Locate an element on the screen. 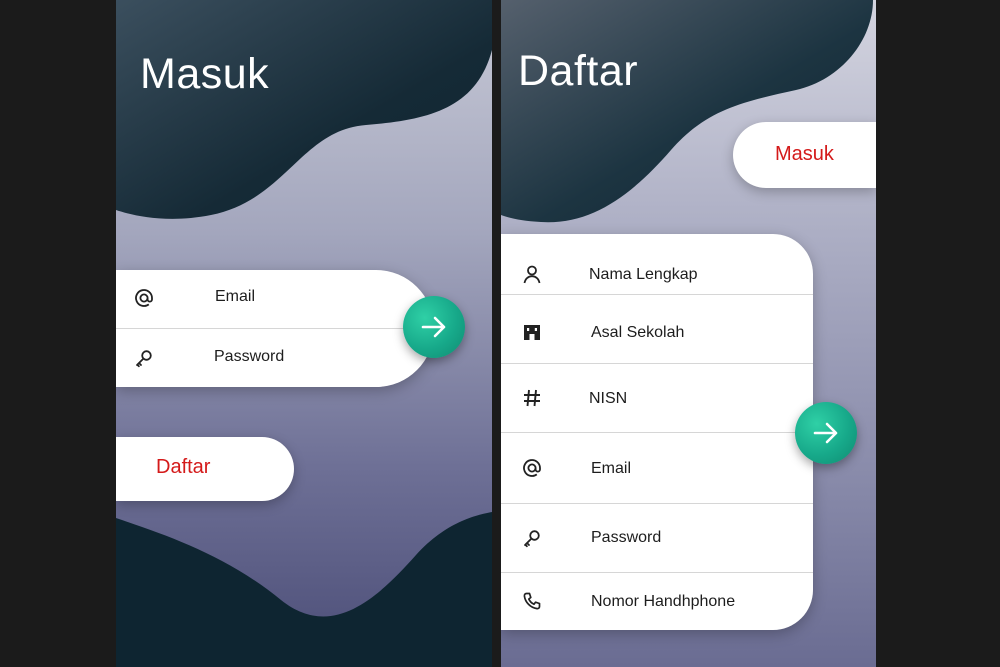 This screenshot has height=667, width=1000. phone-label: Nomor Handhphone is located at coordinates (663, 601).